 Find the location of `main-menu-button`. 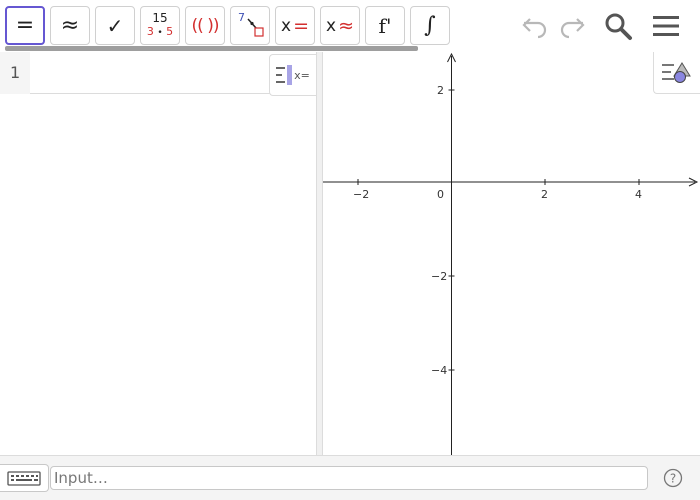

main-menu-button is located at coordinates (666, 26).